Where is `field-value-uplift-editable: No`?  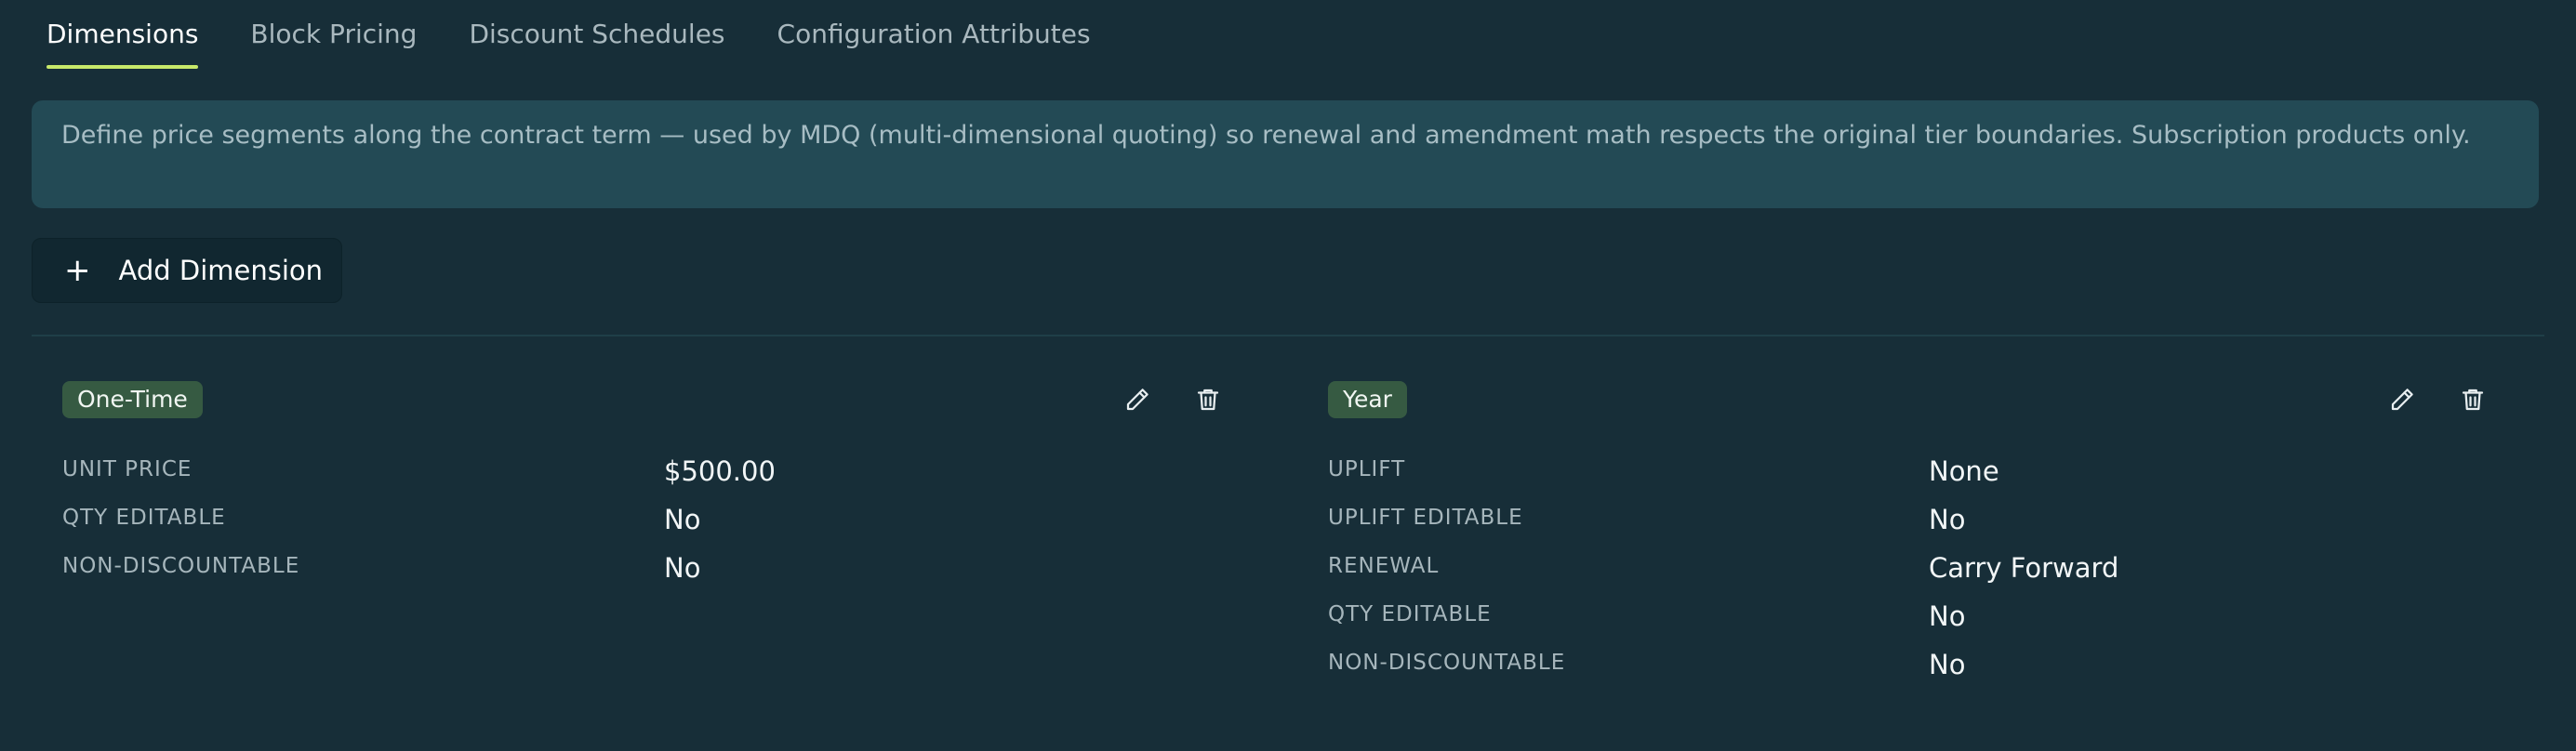 field-value-uplift-editable: No is located at coordinates (1947, 519).